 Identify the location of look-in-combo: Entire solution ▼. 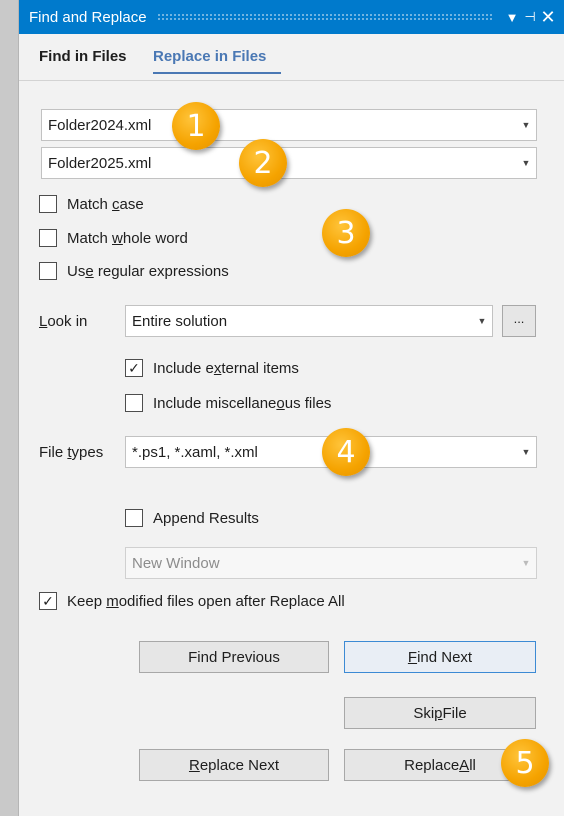
(309, 321).